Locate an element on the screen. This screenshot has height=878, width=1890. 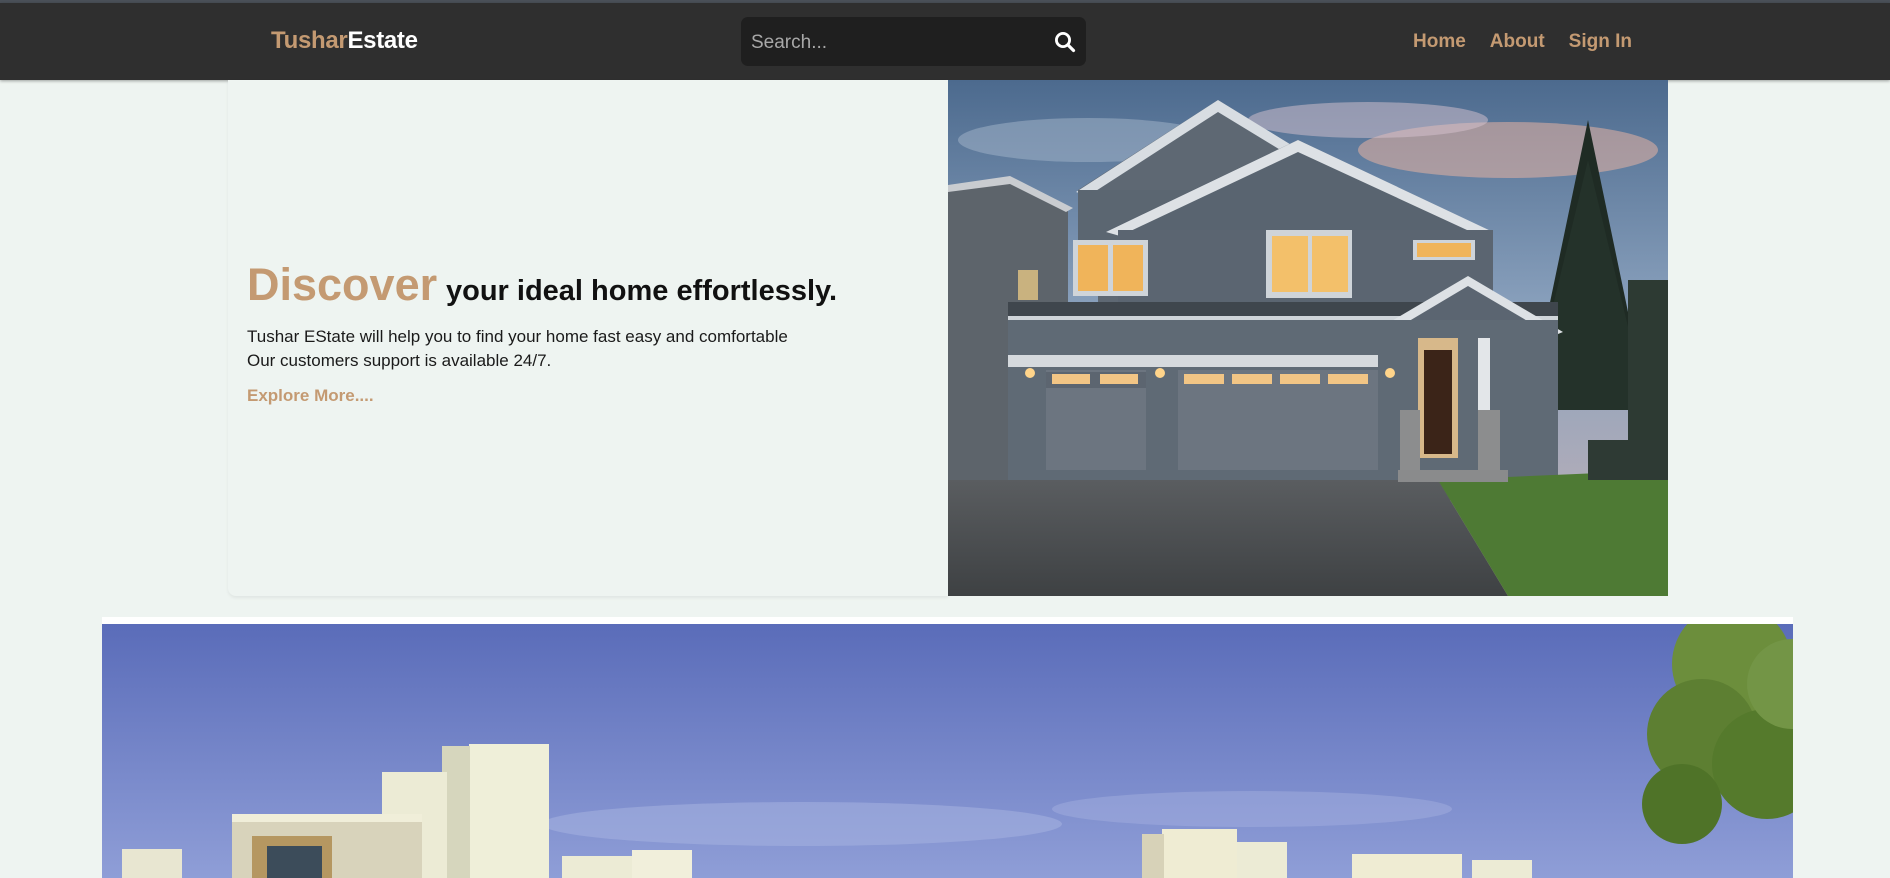
navbar: TusharEstate Home About Sign In is located at coordinates (945, 41).